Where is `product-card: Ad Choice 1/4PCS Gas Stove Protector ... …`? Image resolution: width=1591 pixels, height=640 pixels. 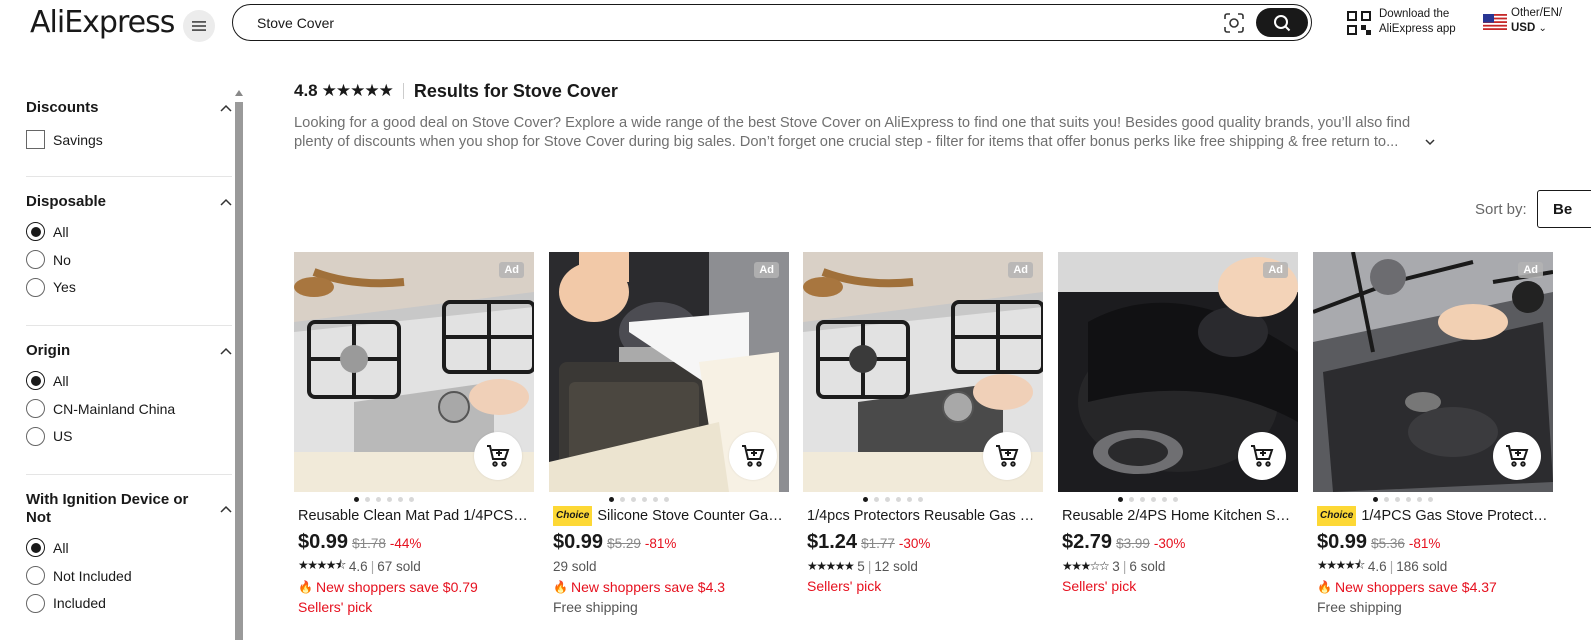 product-card: Ad Choice 1/4PCS Gas Stove Protector ... … is located at coordinates (1433, 434).